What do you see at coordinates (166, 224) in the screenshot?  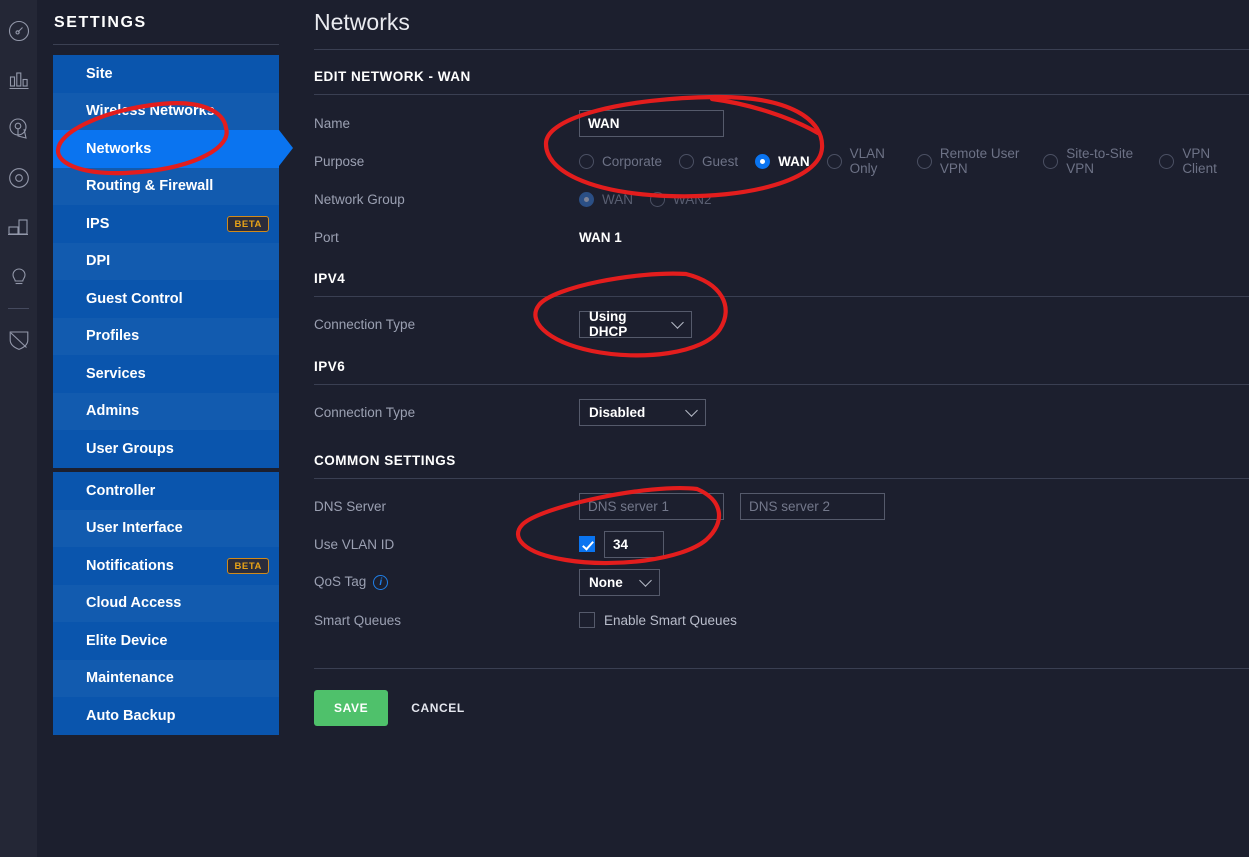 I see `sidebar-item-ips: IPS BETA` at bounding box center [166, 224].